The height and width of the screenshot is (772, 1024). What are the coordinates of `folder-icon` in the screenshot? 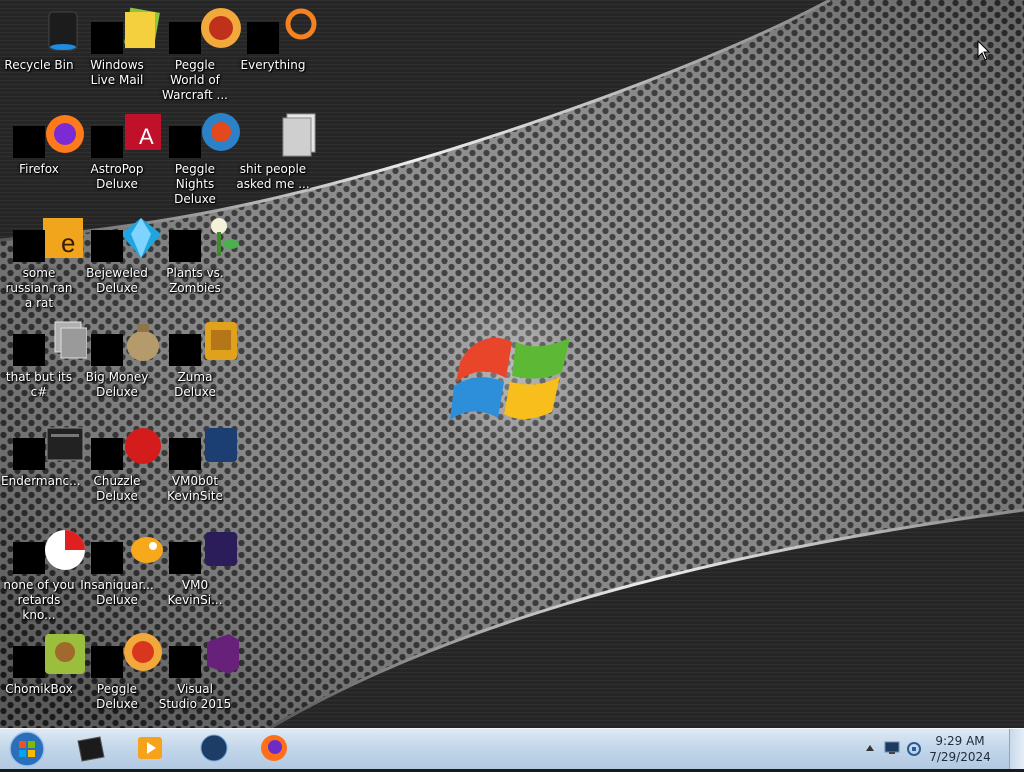 It's located at (91, 749).